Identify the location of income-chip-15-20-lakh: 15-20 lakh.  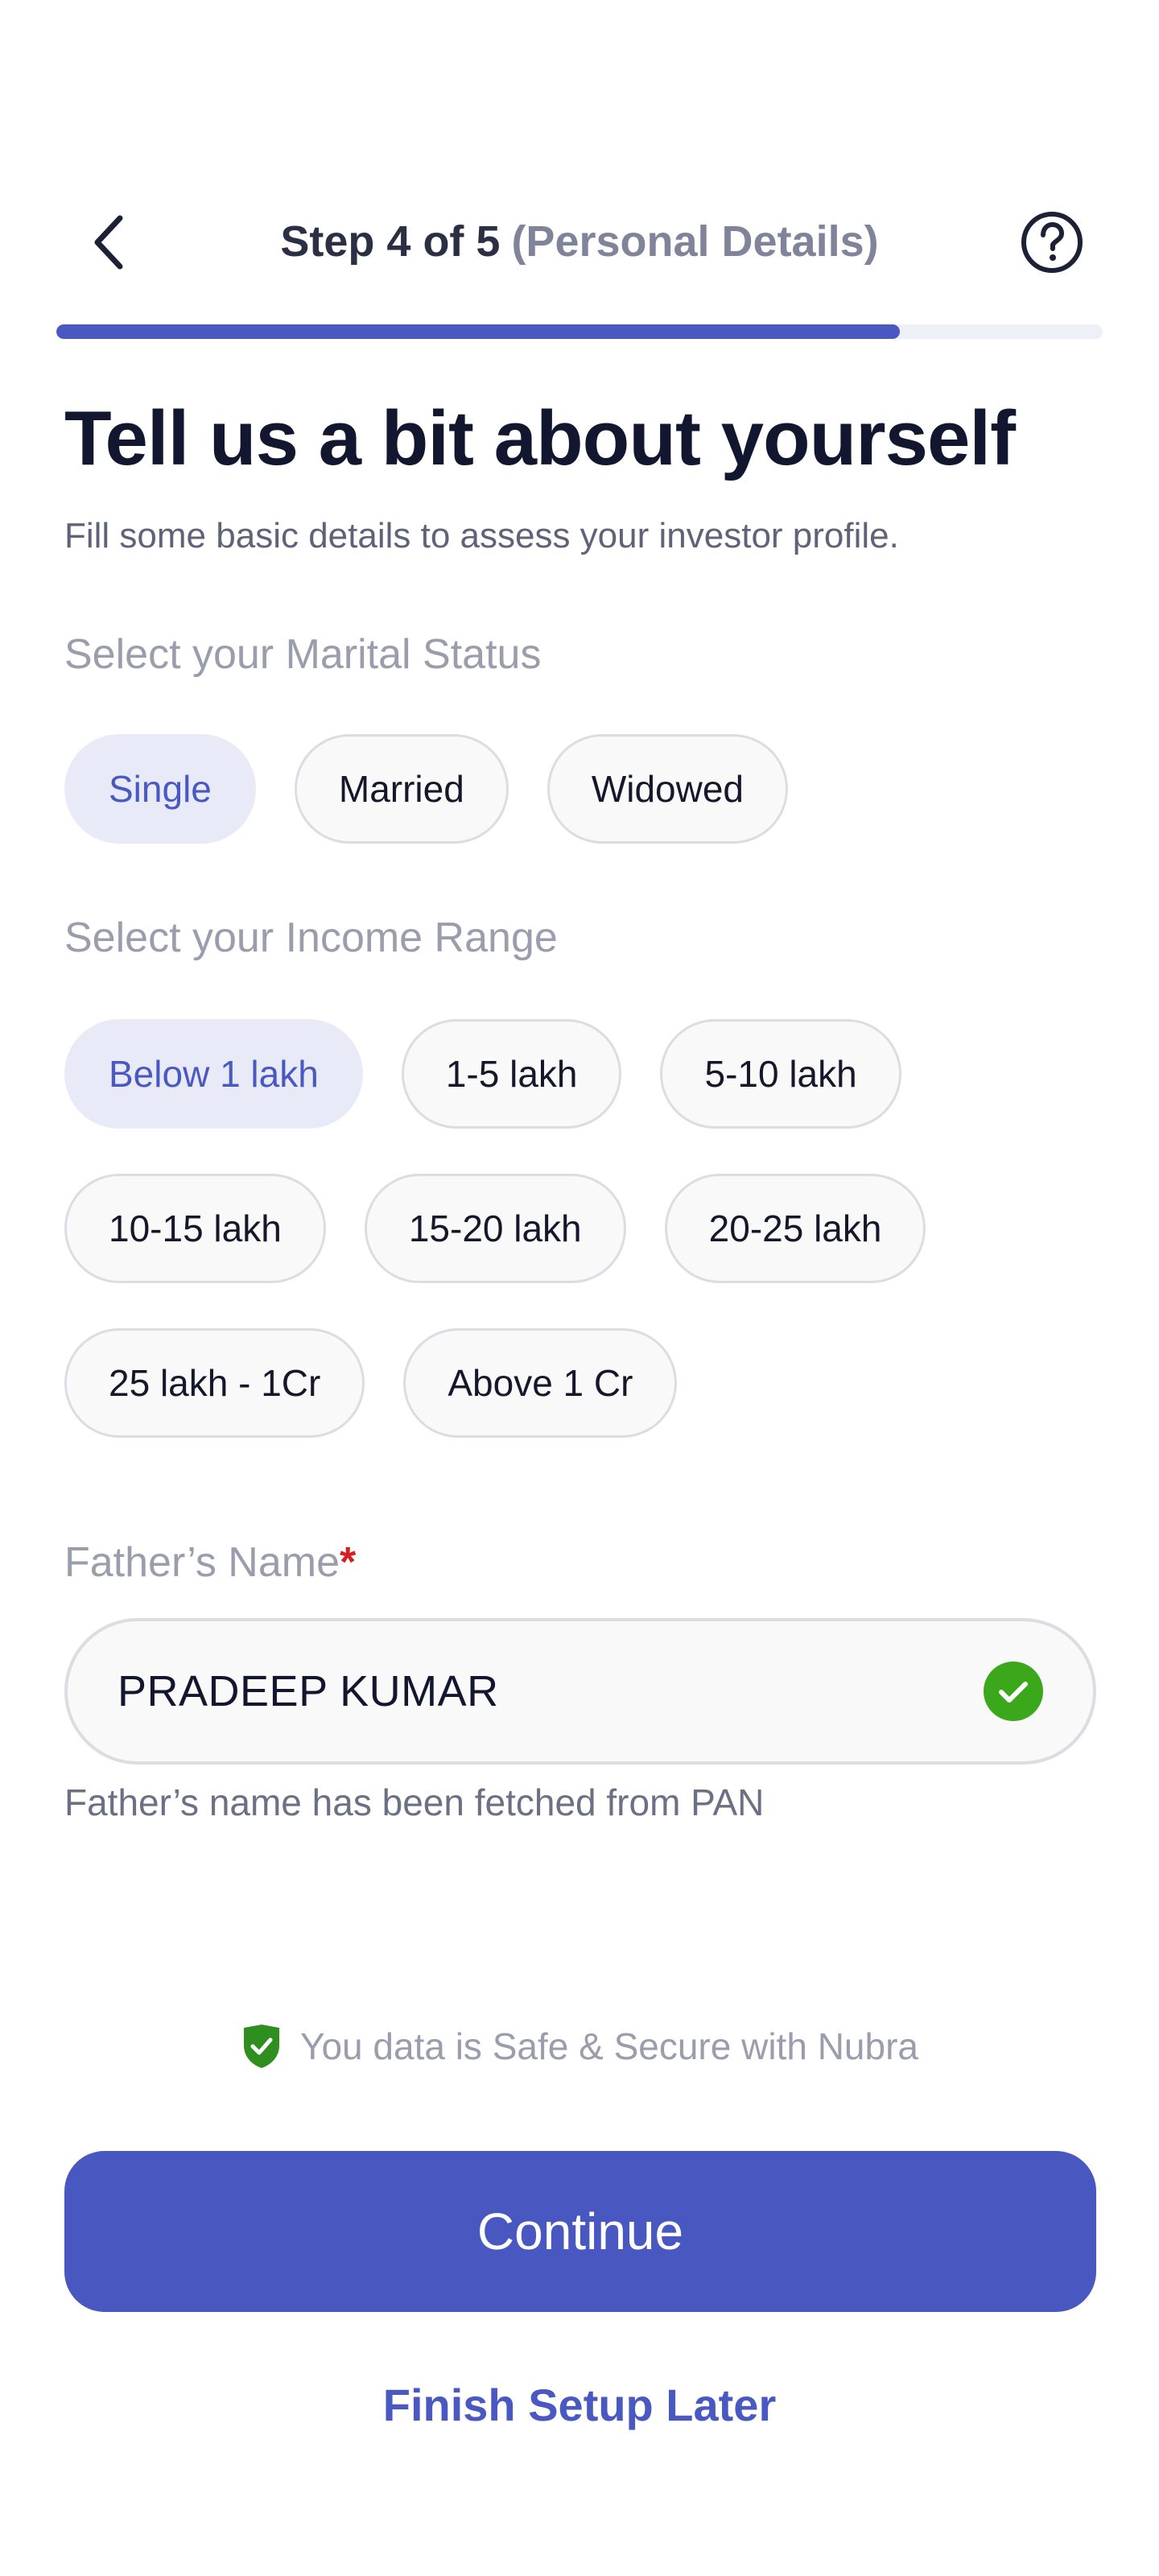
(495, 1228).